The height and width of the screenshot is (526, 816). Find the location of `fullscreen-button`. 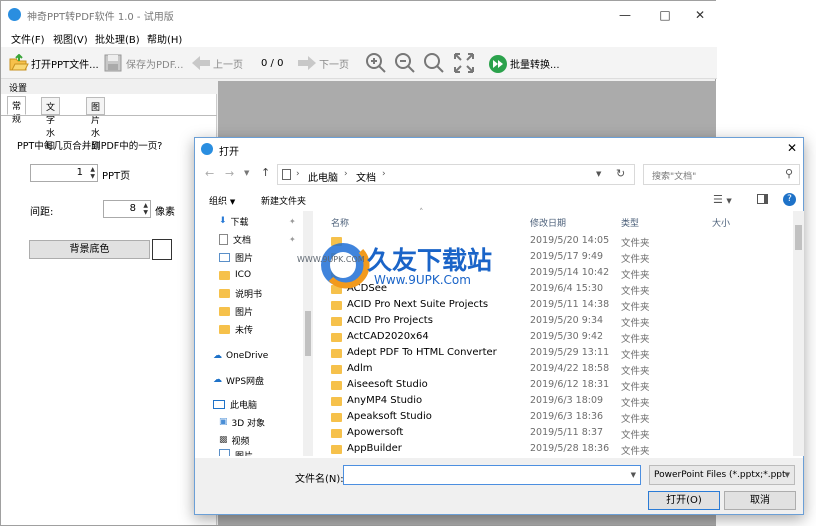

fullscreen-button is located at coordinates (464, 63).